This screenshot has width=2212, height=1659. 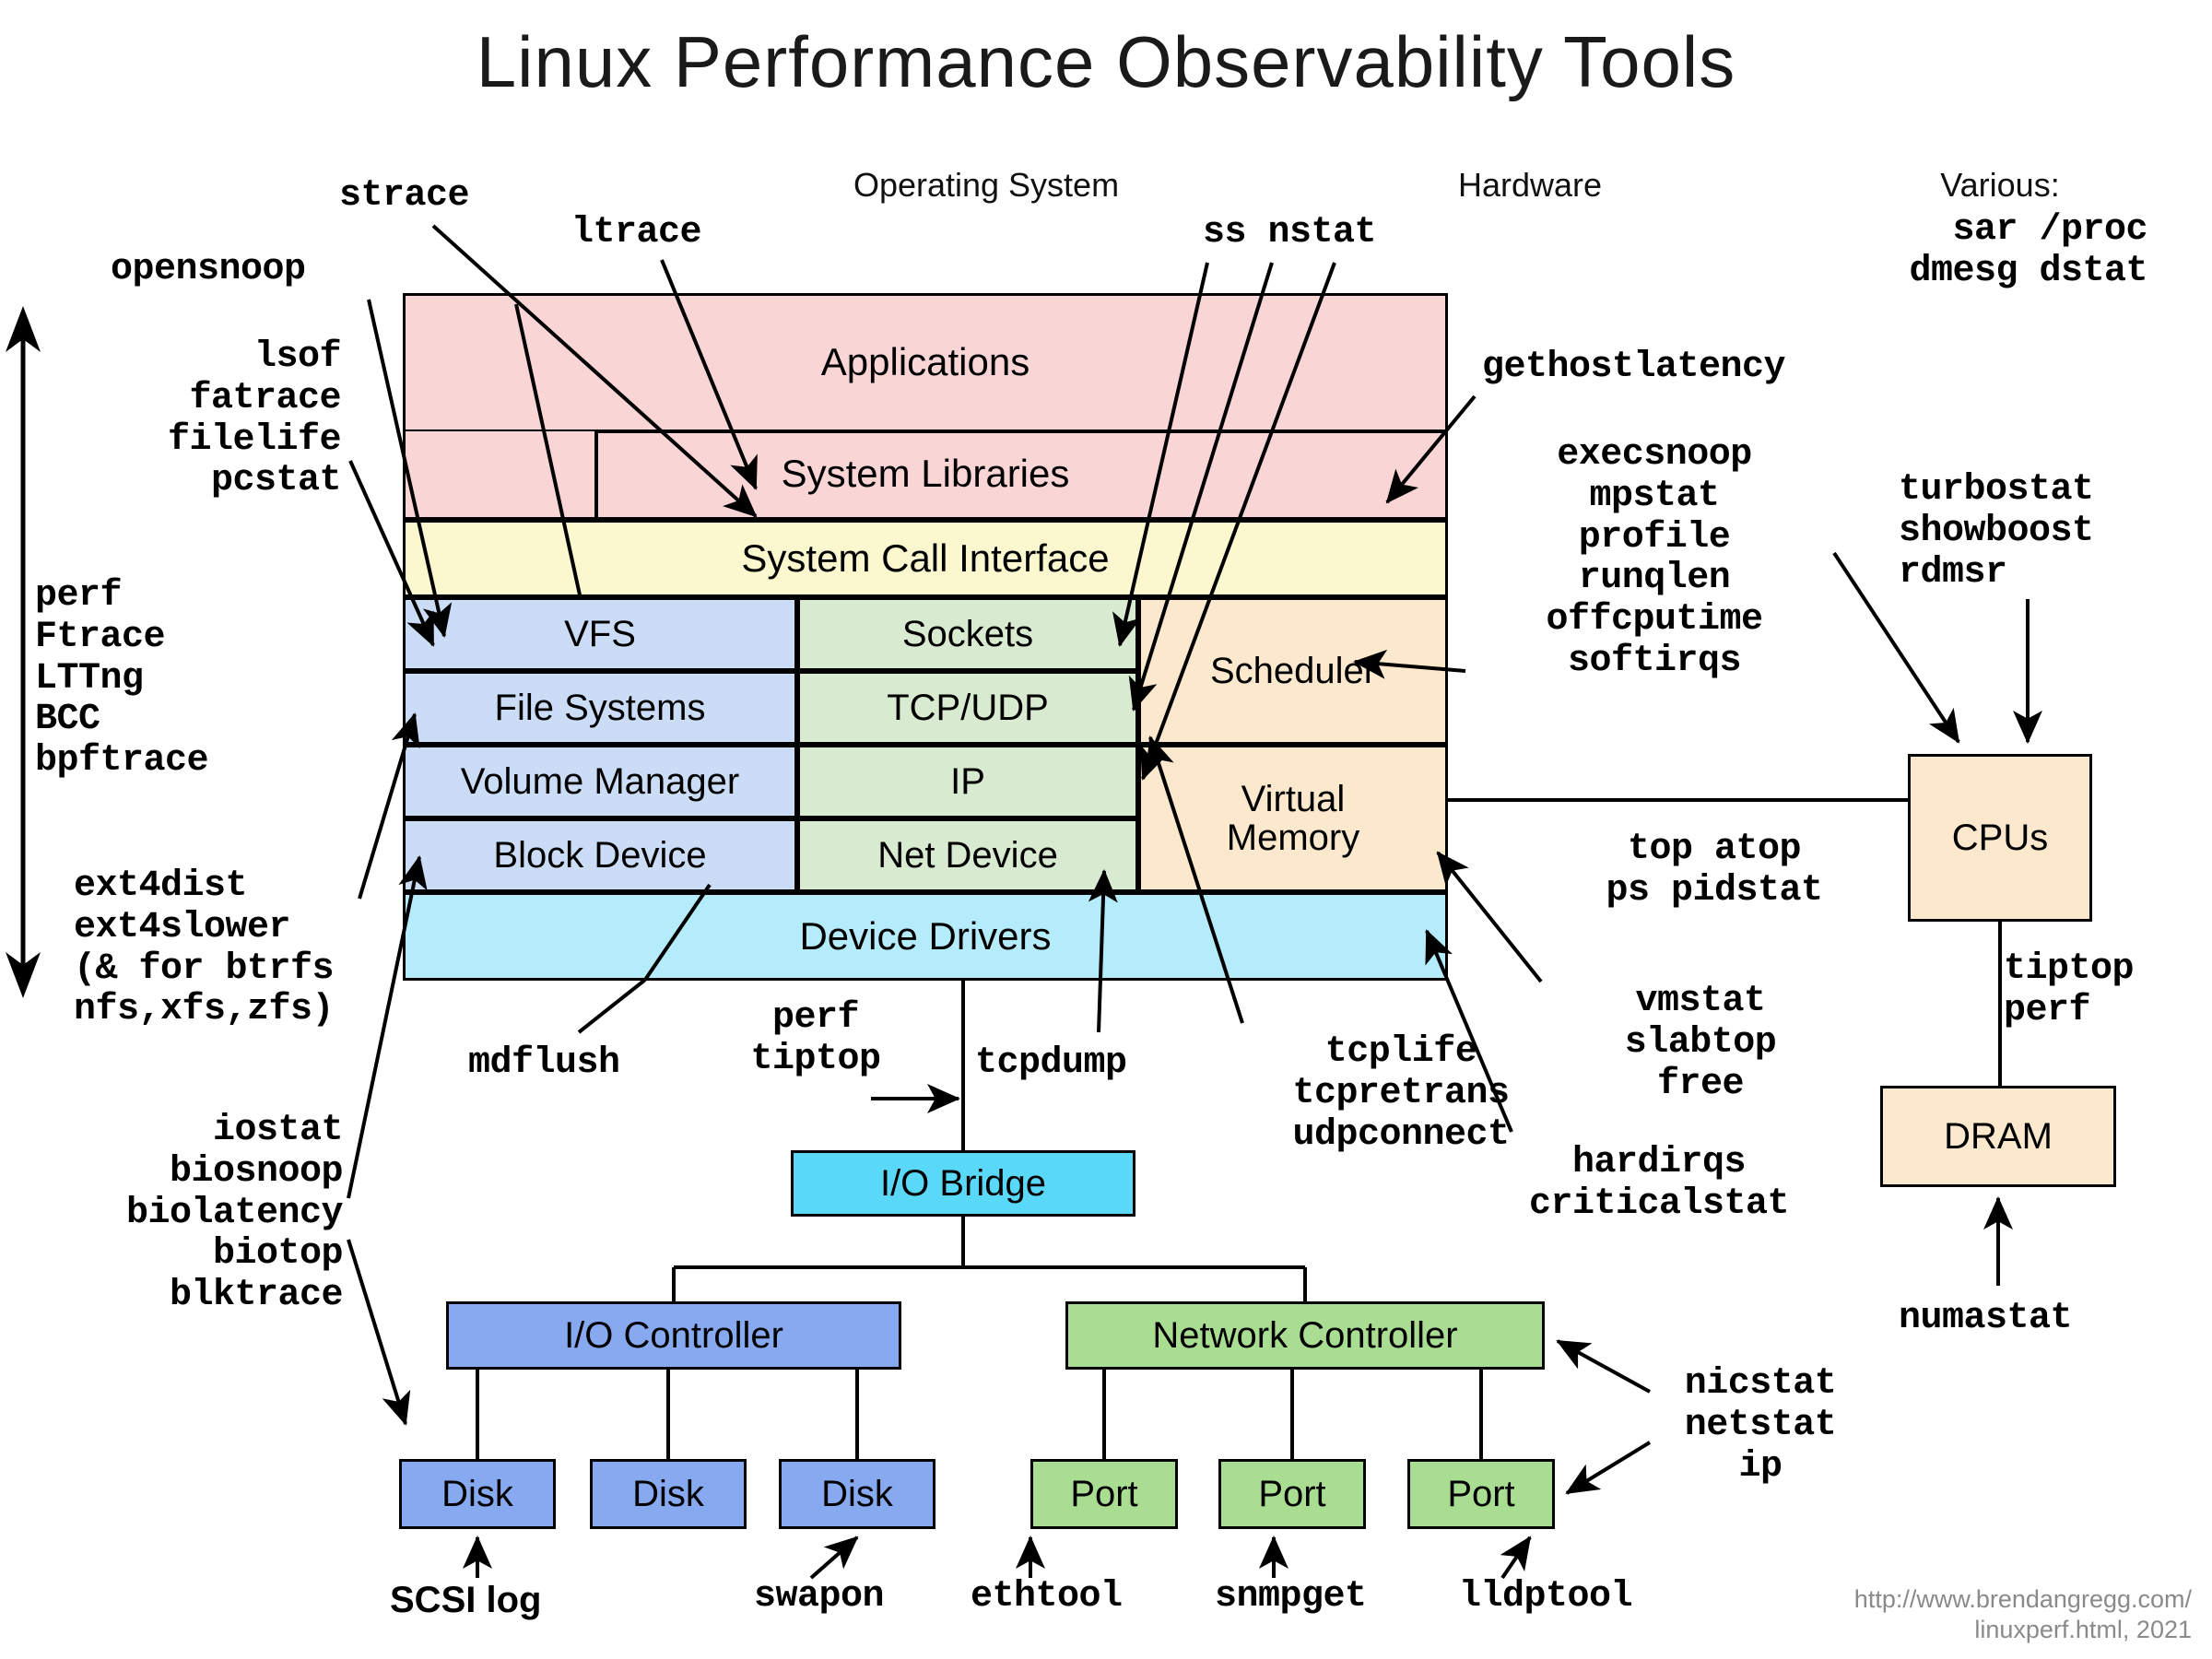 I want to click on tool-label-various-tools: sar /proc dmesg dstat, so click(x=2028, y=250).